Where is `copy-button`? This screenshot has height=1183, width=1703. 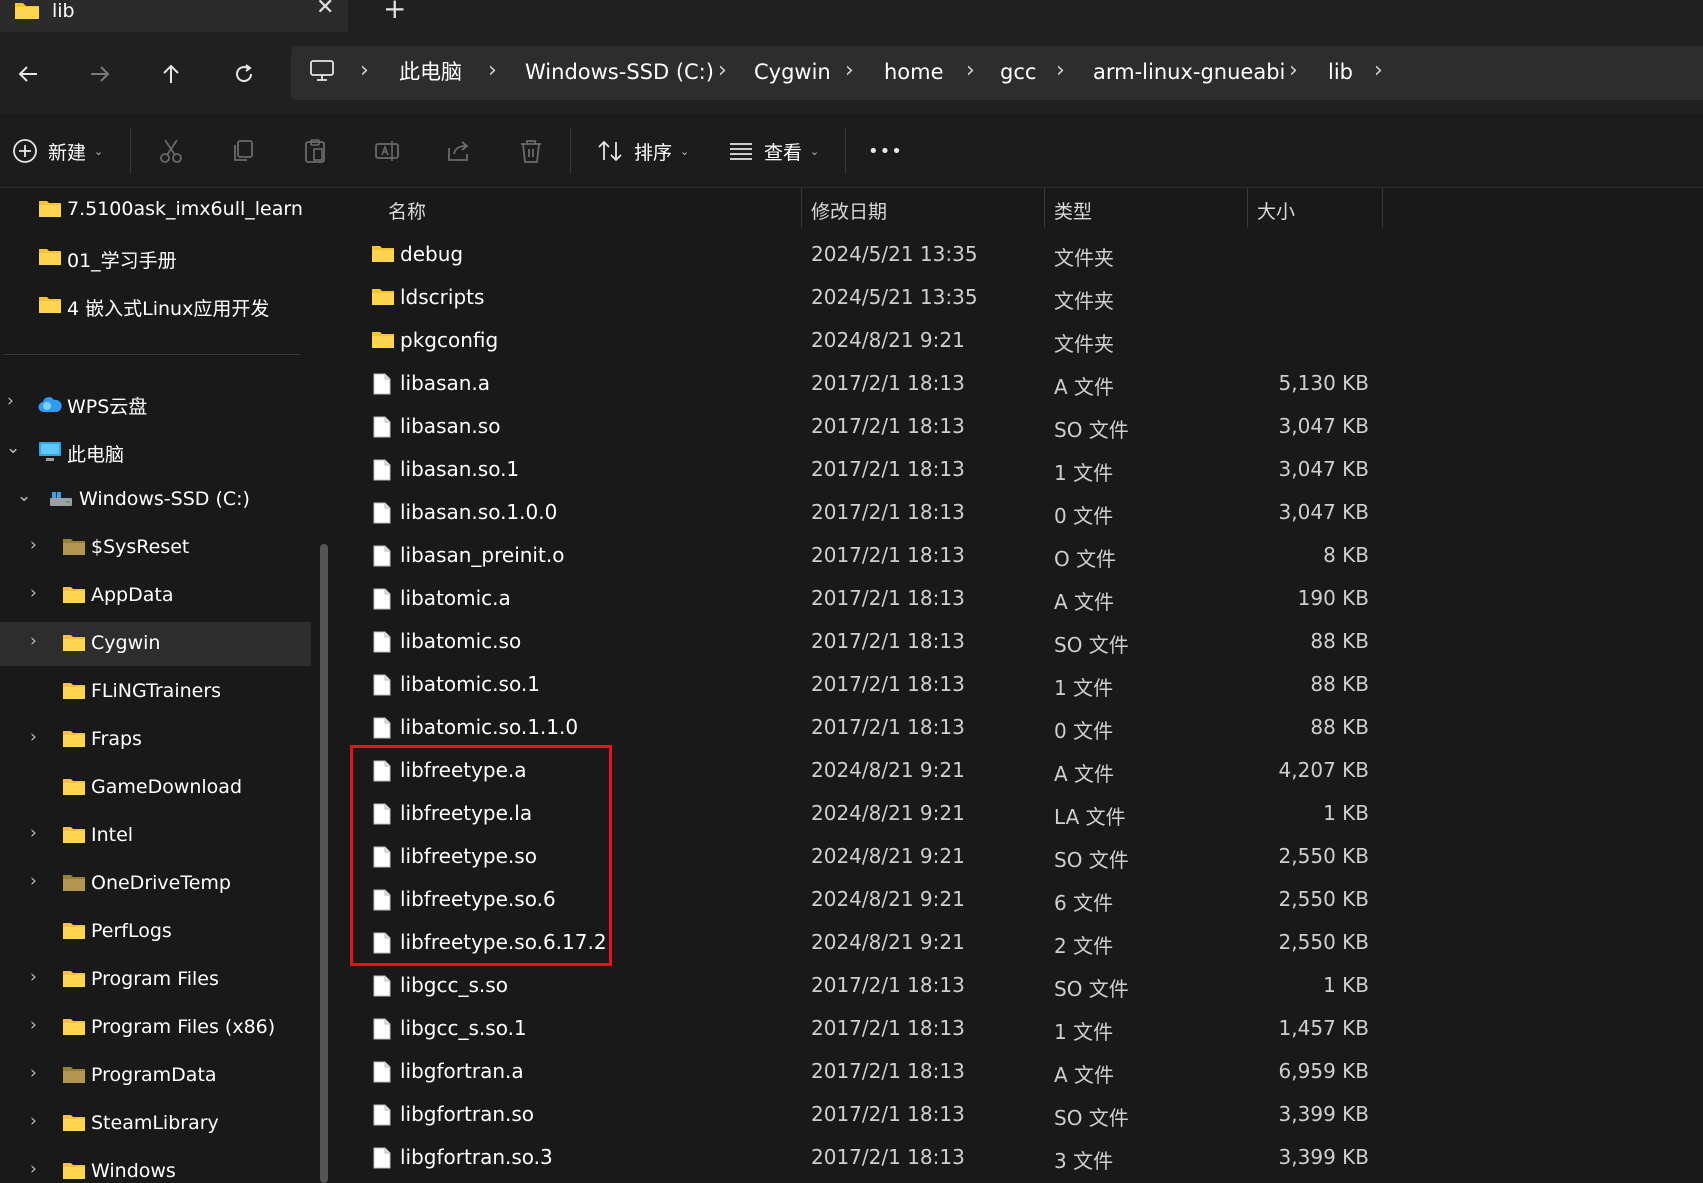
copy-button is located at coordinates (243, 151).